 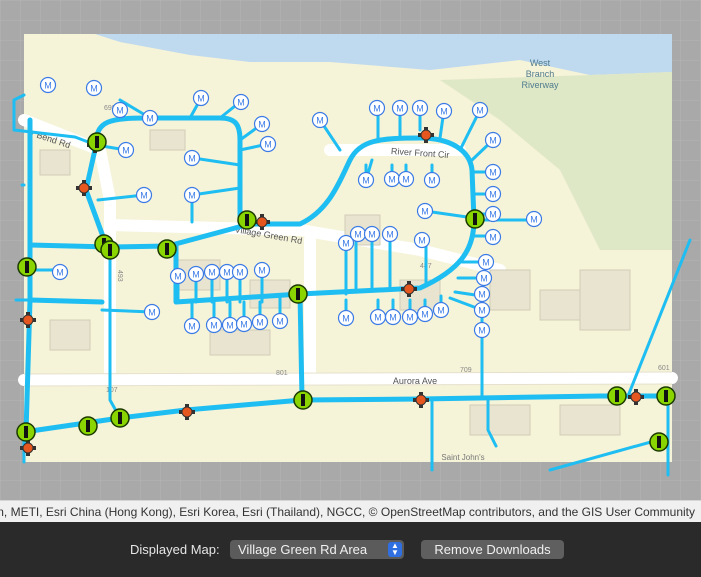 What do you see at coordinates (492, 549) in the screenshot?
I see `remove-downloads-button: Remove Downloads` at bounding box center [492, 549].